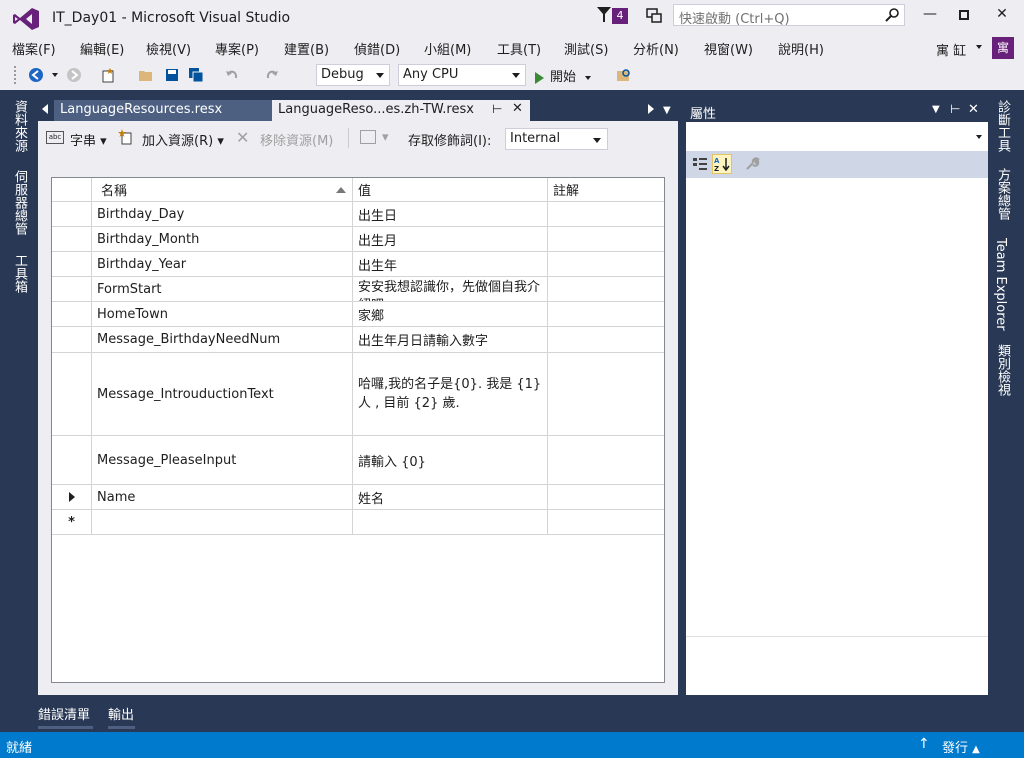 This screenshot has width=1024, height=758. What do you see at coordinates (146, 75) in the screenshot?
I see `open-folder-icon` at bounding box center [146, 75].